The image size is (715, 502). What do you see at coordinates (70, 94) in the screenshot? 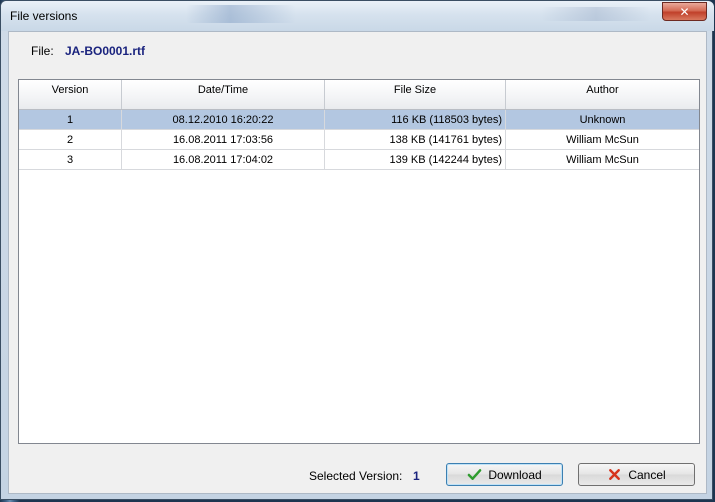
I see `column-header-version: Version` at bounding box center [70, 94].